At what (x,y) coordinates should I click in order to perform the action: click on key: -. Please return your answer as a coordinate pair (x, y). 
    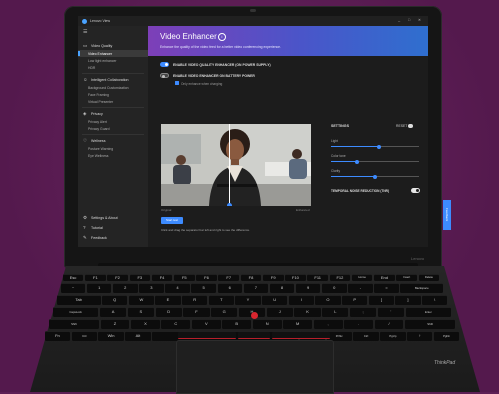
    Looking at the image, I should click on (360, 288).